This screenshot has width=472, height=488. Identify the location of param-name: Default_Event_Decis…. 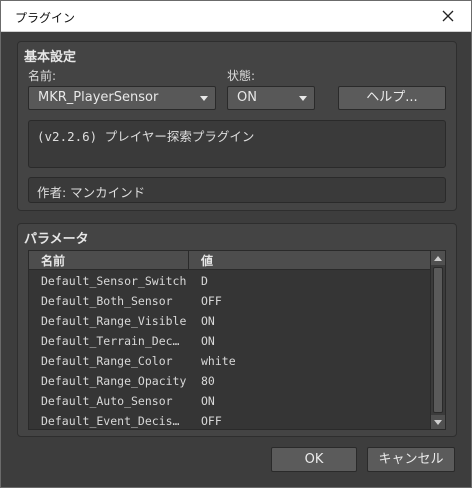
(110, 421).